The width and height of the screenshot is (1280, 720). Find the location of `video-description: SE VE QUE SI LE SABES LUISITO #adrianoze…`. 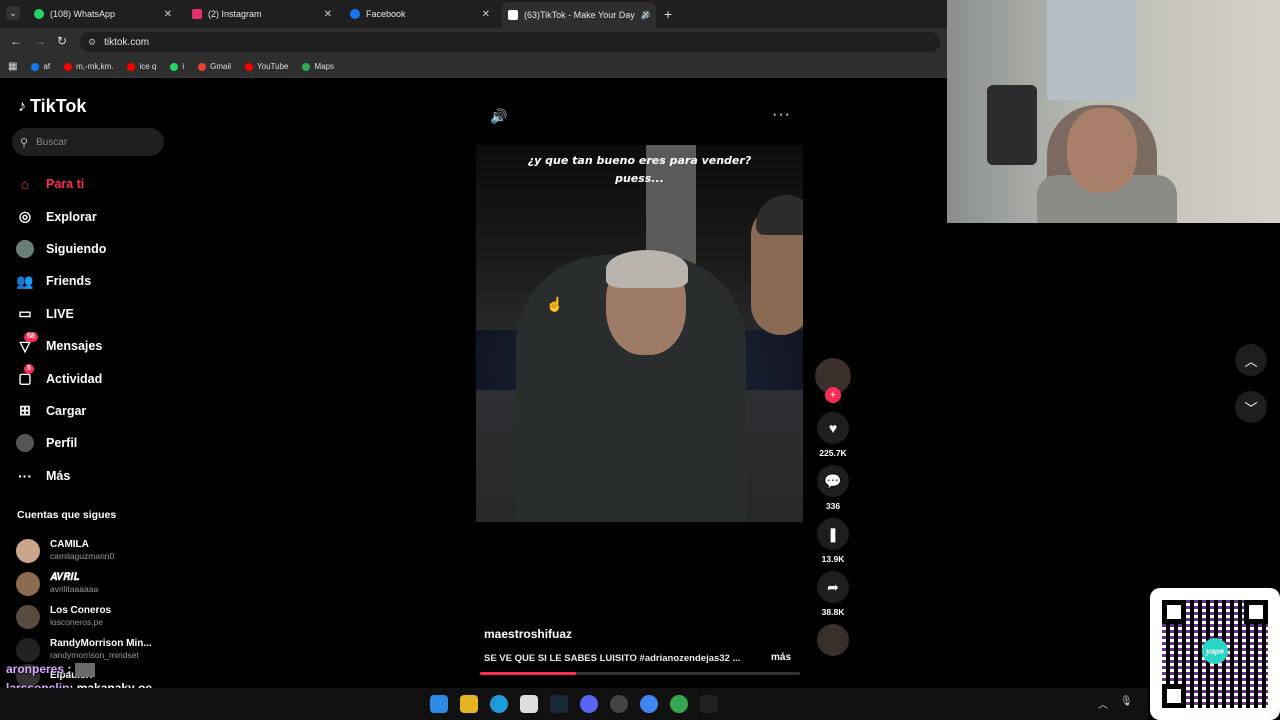

video-description: SE VE QUE SI LE SABES LUISITO #adrianoze… is located at coordinates (612, 658).